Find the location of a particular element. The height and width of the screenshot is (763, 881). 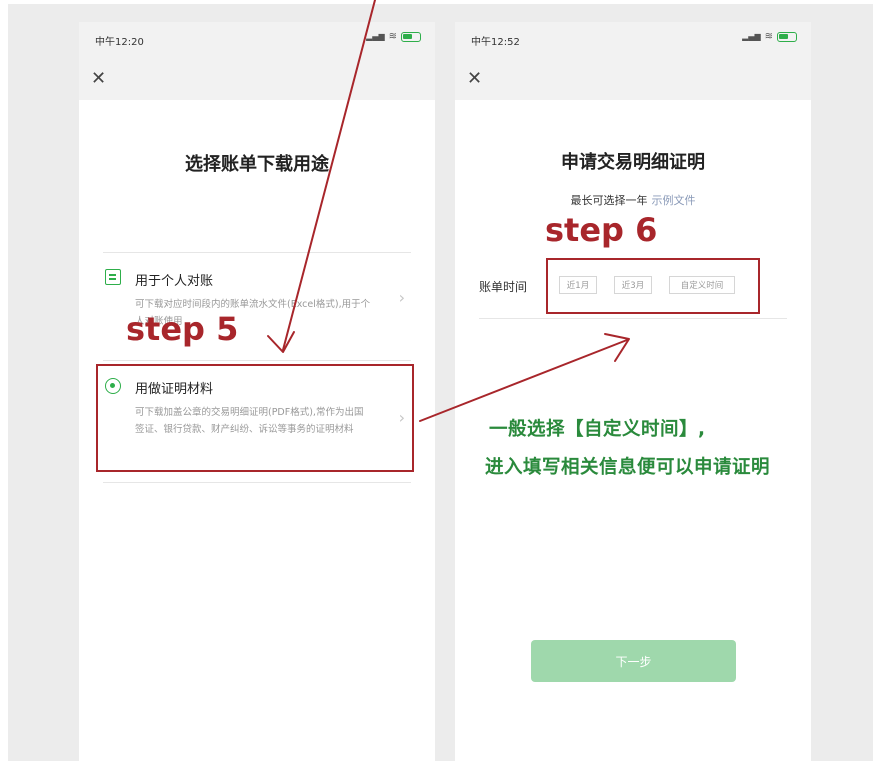

arrow-step5-line is located at coordinates (329, 175).